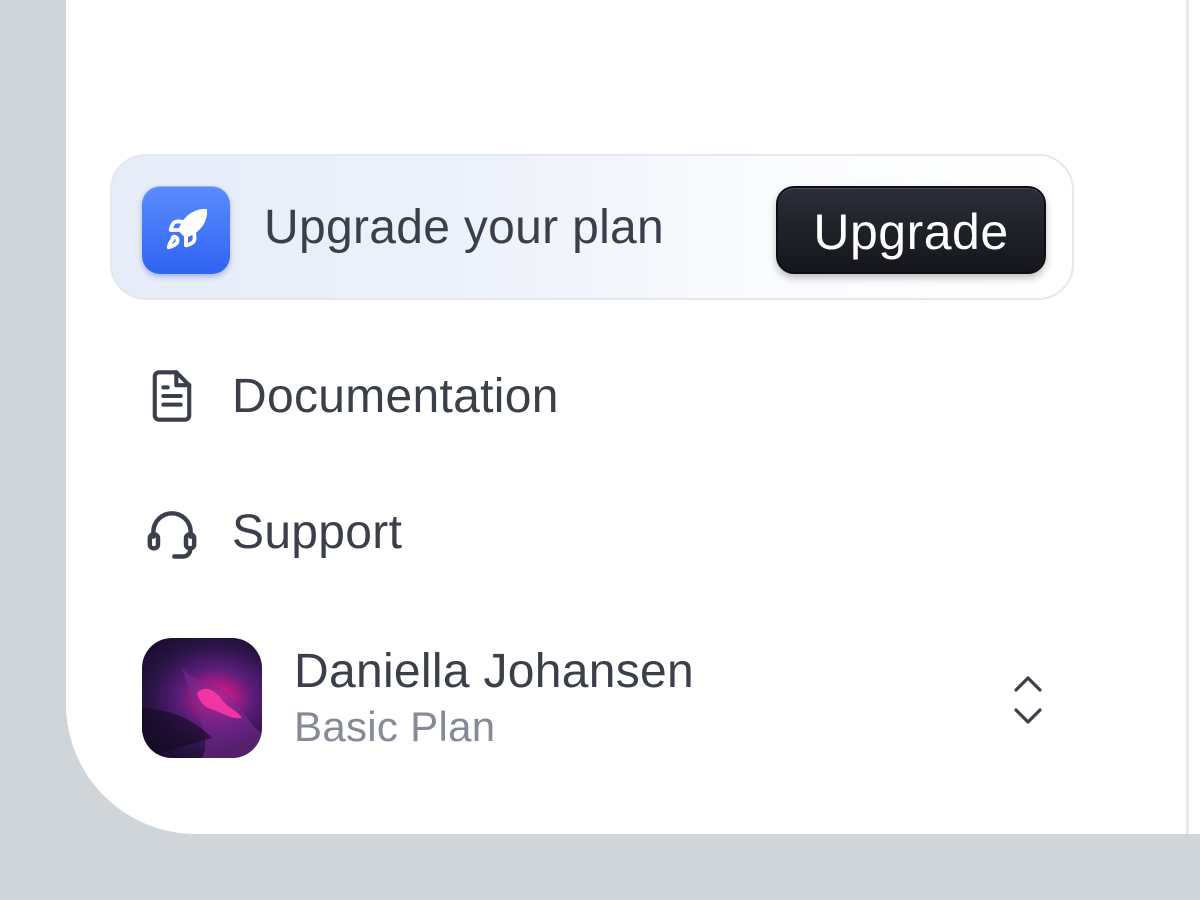  Describe the element at coordinates (1028, 700) in the screenshot. I see `chevron-up-down-icon` at that location.